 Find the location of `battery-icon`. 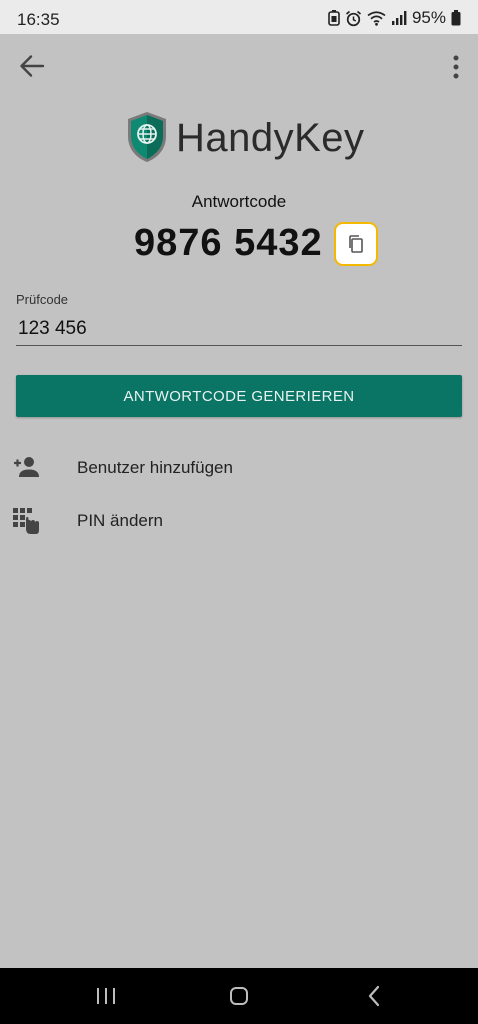

battery-icon is located at coordinates (456, 18).